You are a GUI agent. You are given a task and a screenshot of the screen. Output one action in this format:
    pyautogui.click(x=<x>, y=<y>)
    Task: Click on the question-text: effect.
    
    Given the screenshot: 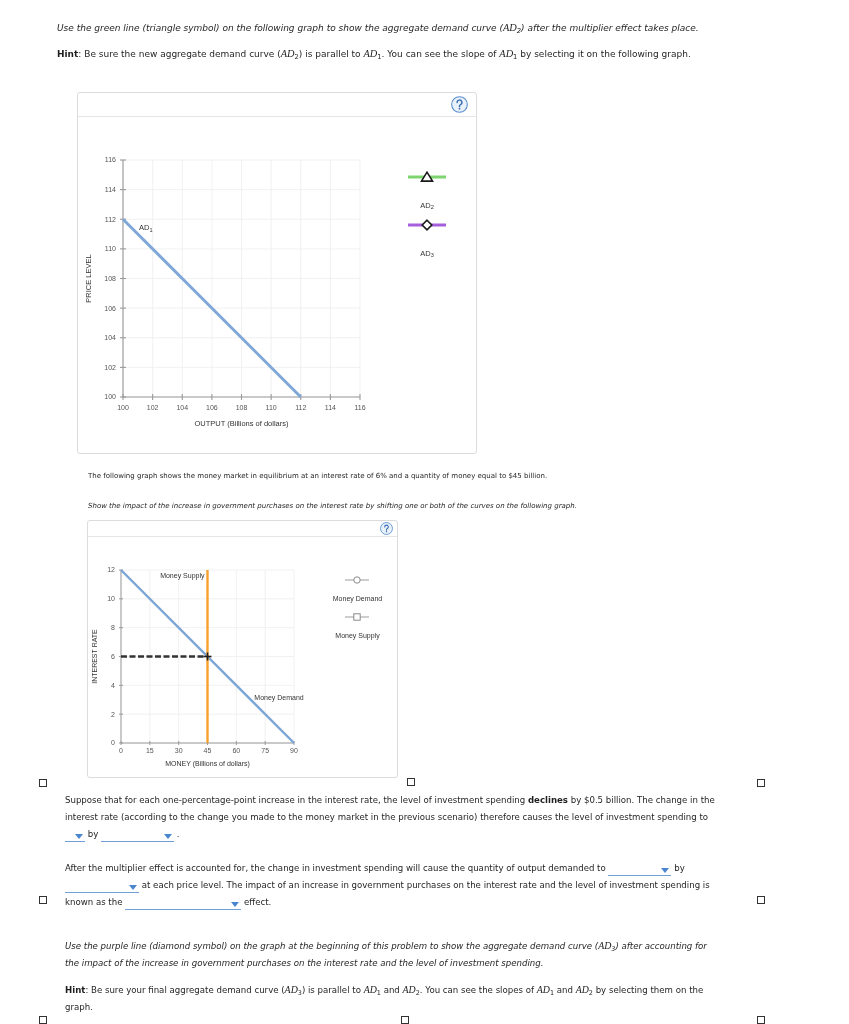 What is the action you would take?
    pyautogui.click(x=257, y=902)
    